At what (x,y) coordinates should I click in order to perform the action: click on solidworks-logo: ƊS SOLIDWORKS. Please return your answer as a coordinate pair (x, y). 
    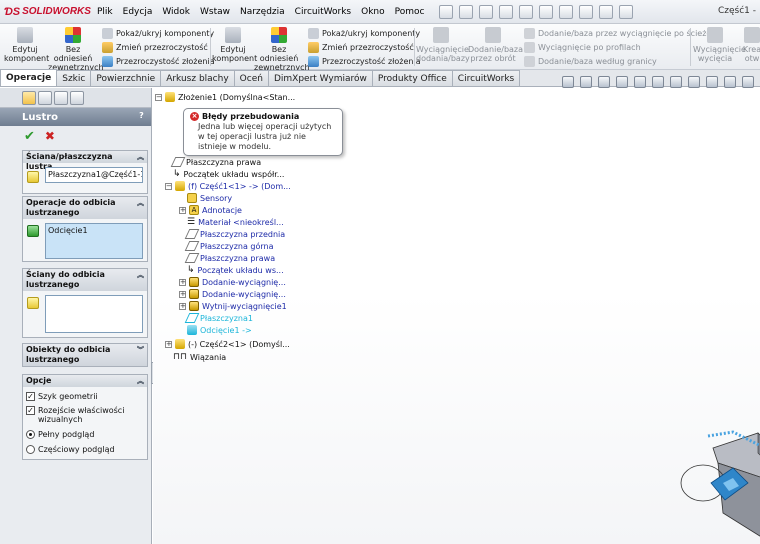
    Looking at the image, I should click on (46, 12).